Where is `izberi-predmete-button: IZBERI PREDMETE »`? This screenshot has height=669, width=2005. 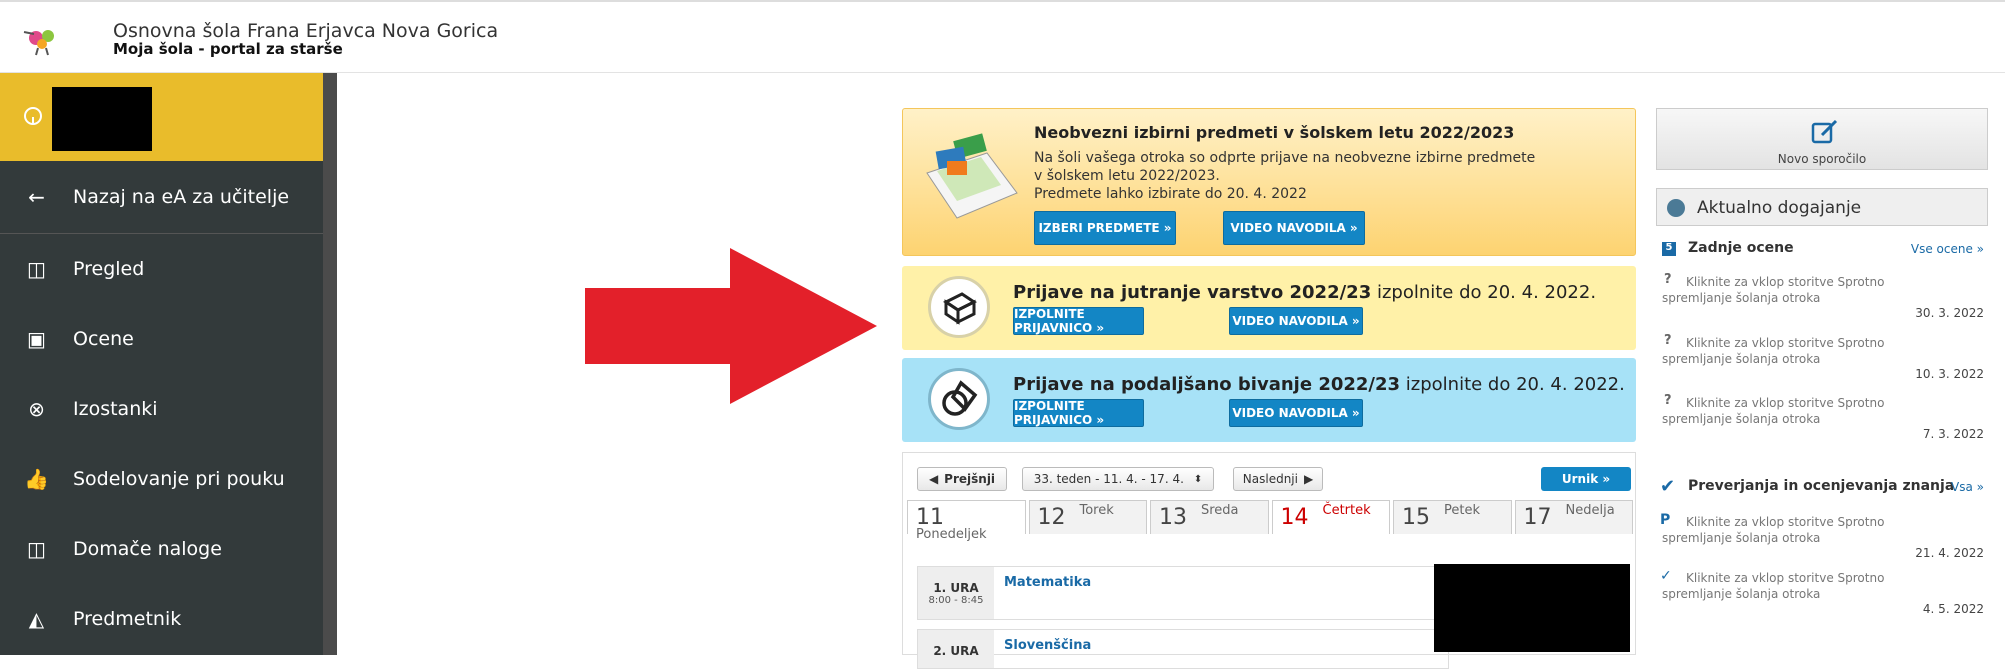 izberi-predmete-button: IZBERI PREDMETE » is located at coordinates (1105, 228).